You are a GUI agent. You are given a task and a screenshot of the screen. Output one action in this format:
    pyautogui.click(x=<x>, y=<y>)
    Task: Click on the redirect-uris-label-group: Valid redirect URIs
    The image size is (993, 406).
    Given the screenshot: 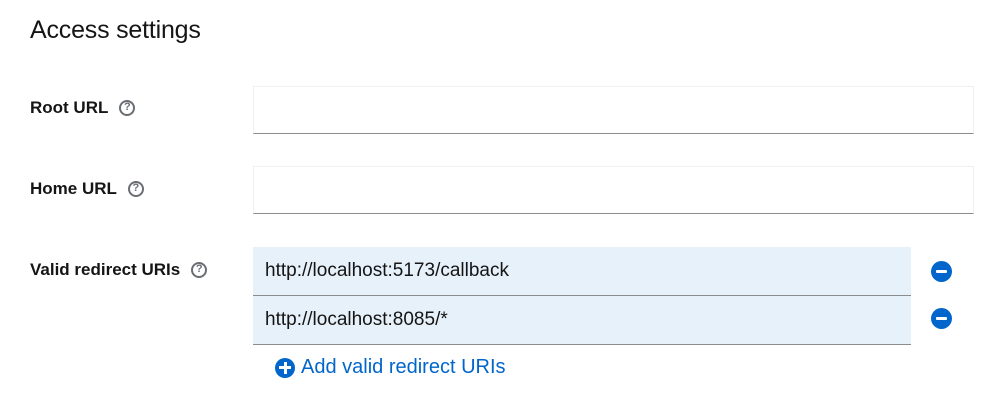 What is the action you would take?
    pyautogui.click(x=119, y=270)
    